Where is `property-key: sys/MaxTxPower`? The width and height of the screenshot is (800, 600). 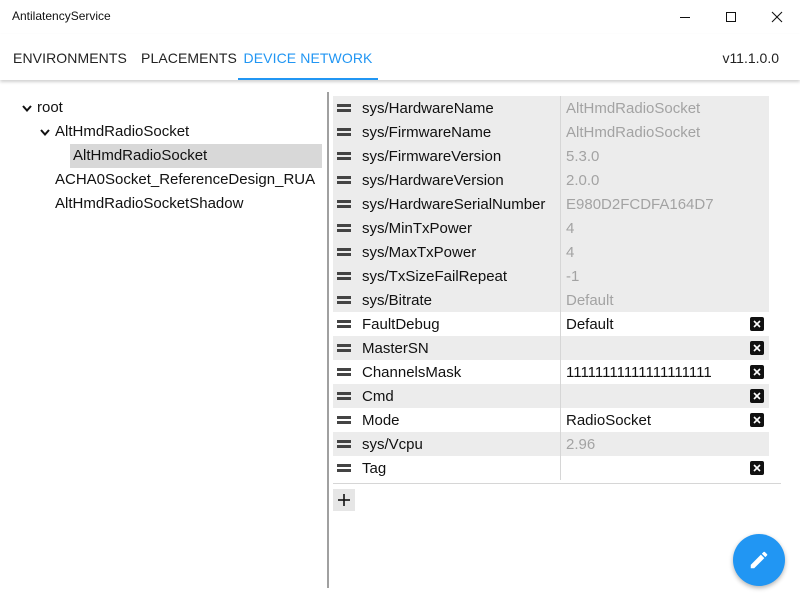 property-key: sys/MaxTxPower is located at coordinates (419, 252).